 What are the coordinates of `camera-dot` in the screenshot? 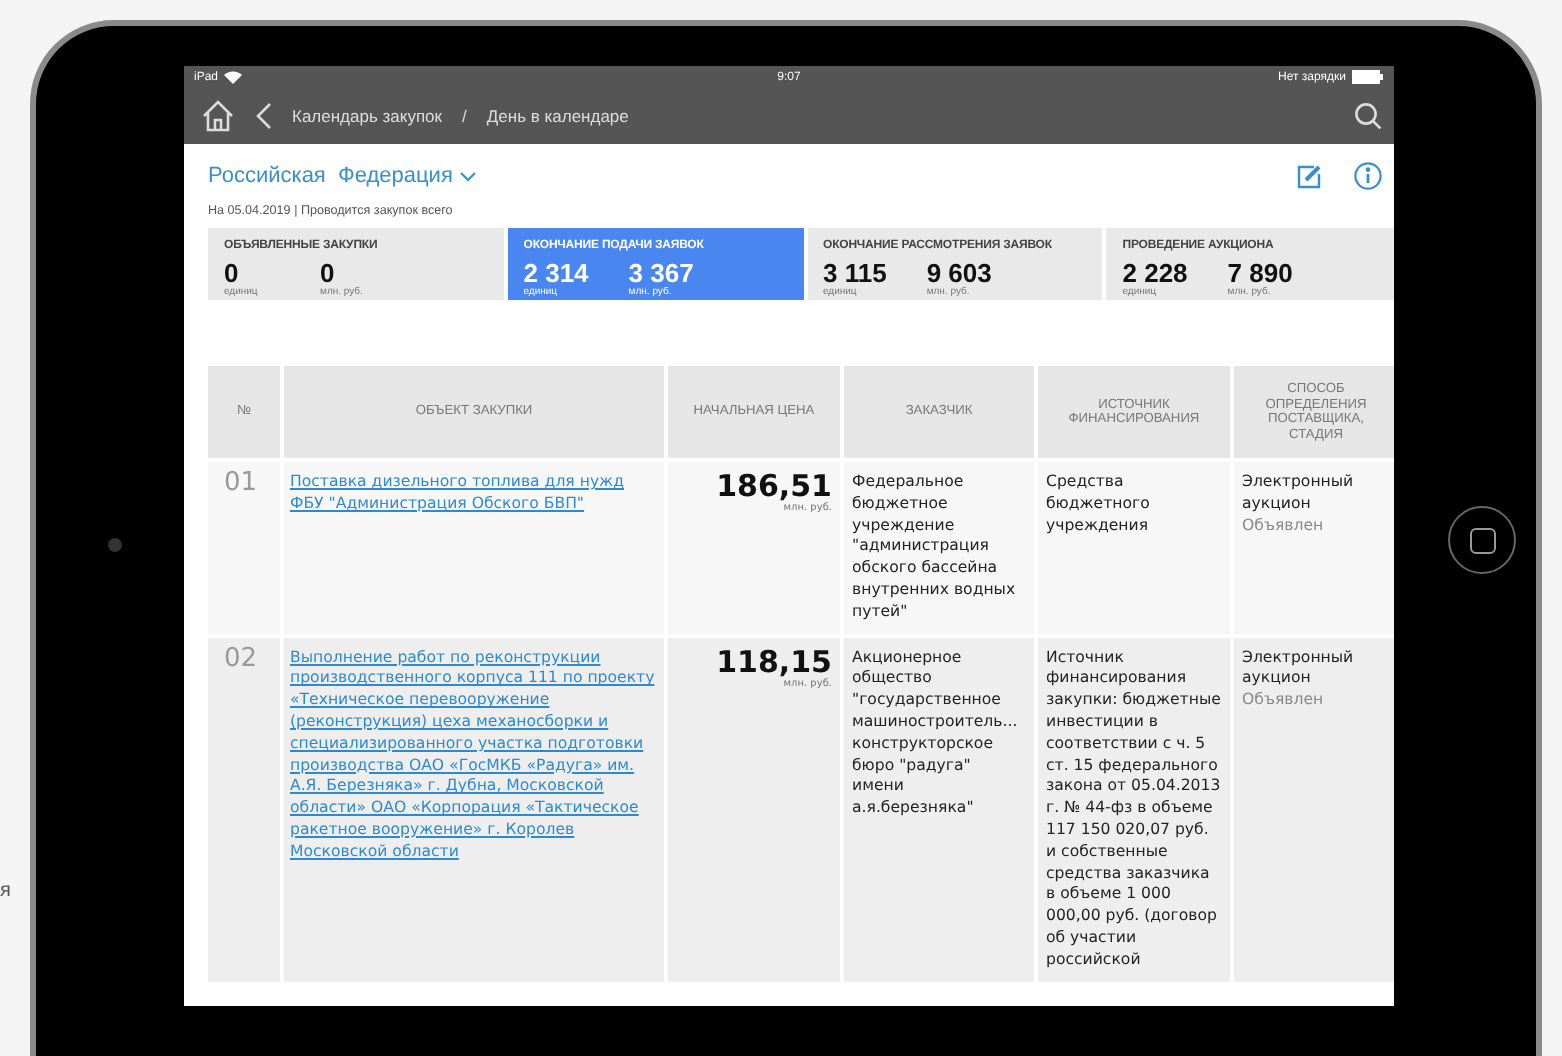 It's located at (115, 545).